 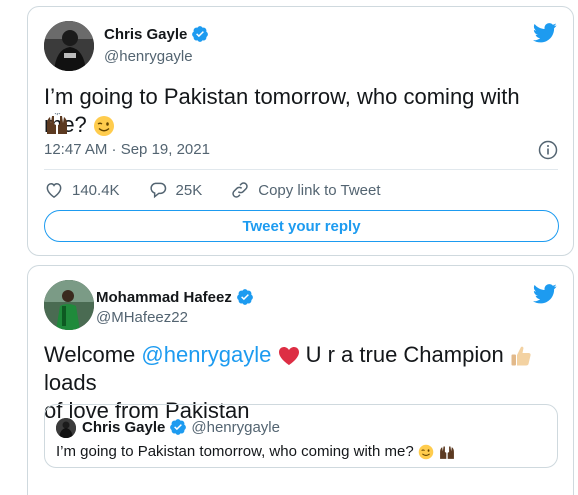 I want to click on divider, so click(x=301, y=169).